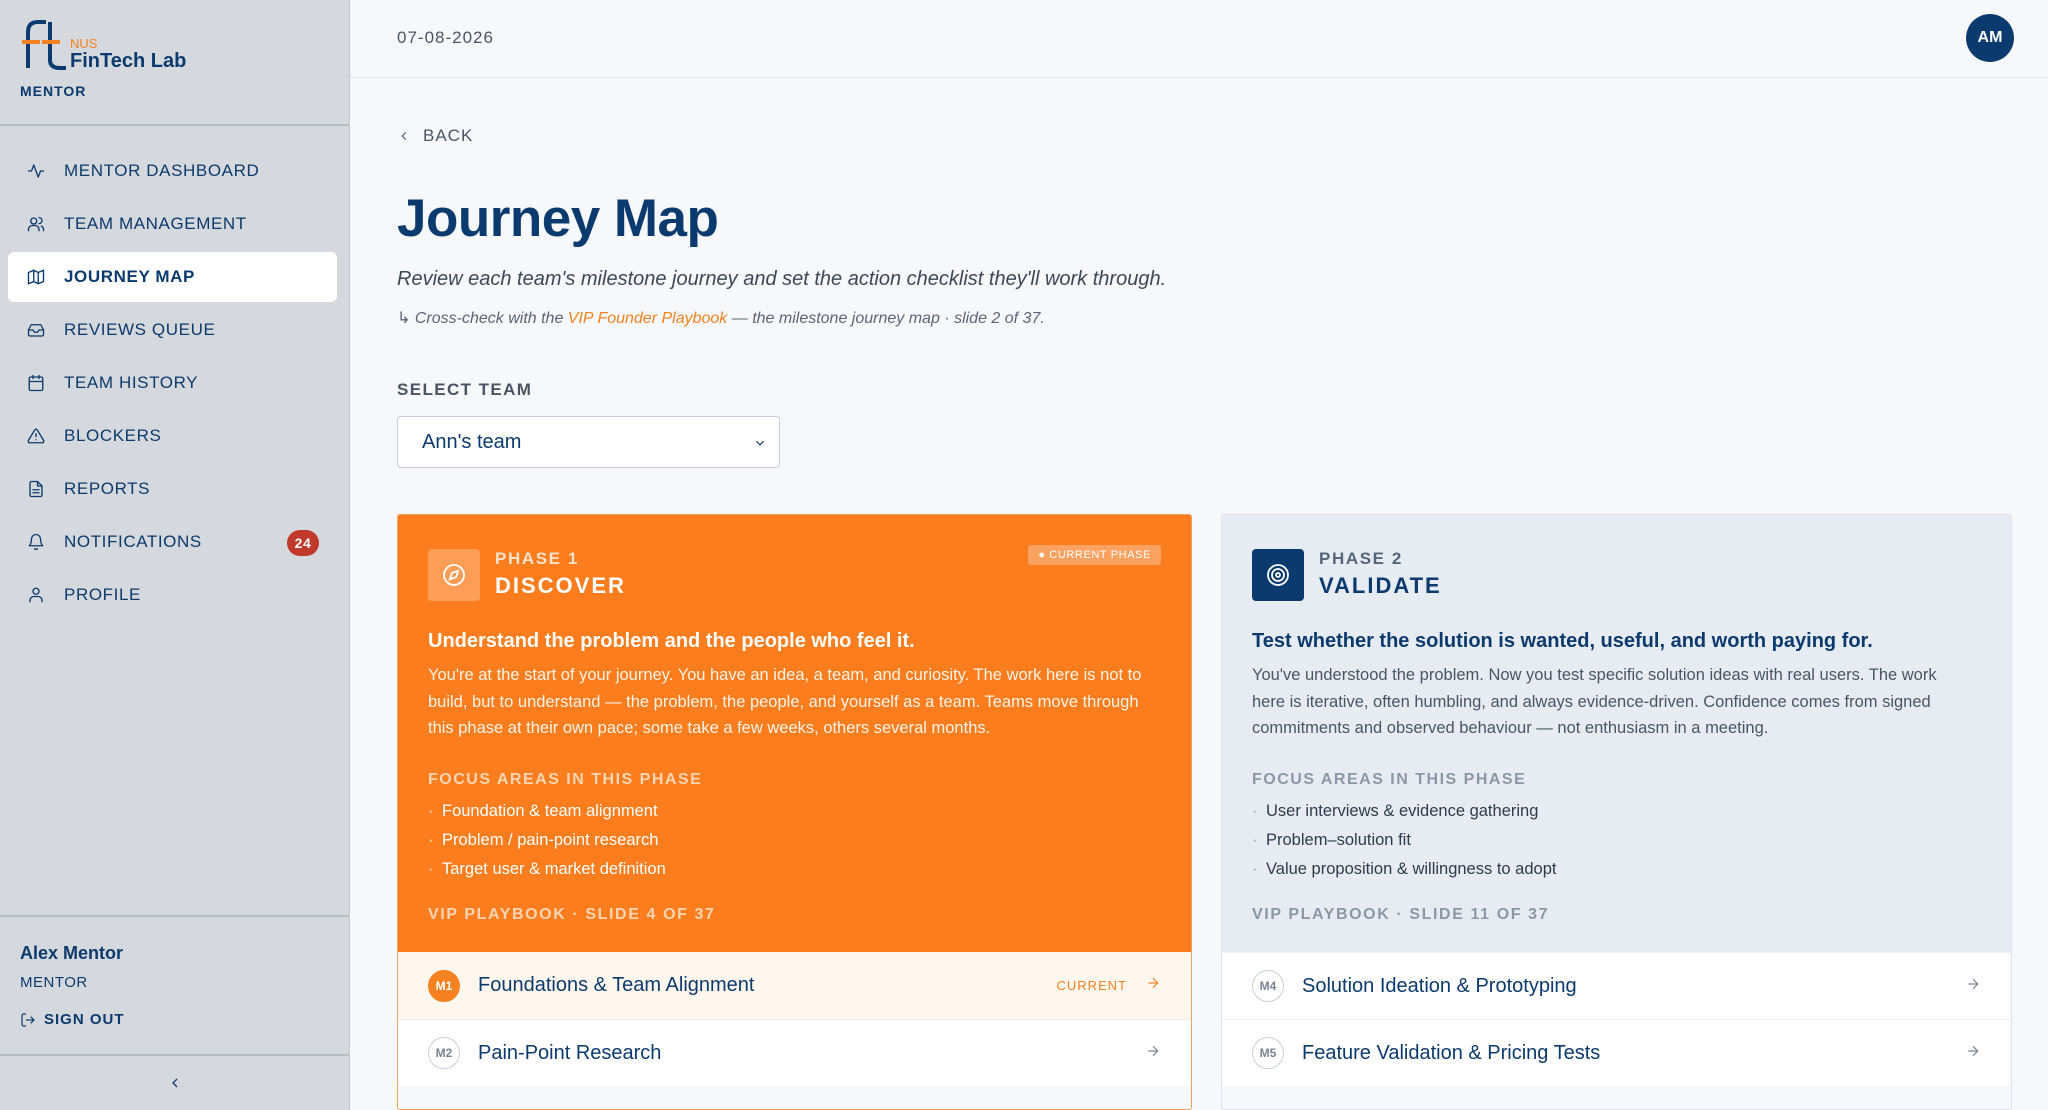  I want to click on sidebar-item-reviews-queue: REVIEWS QUEUE, so click(172, 330).